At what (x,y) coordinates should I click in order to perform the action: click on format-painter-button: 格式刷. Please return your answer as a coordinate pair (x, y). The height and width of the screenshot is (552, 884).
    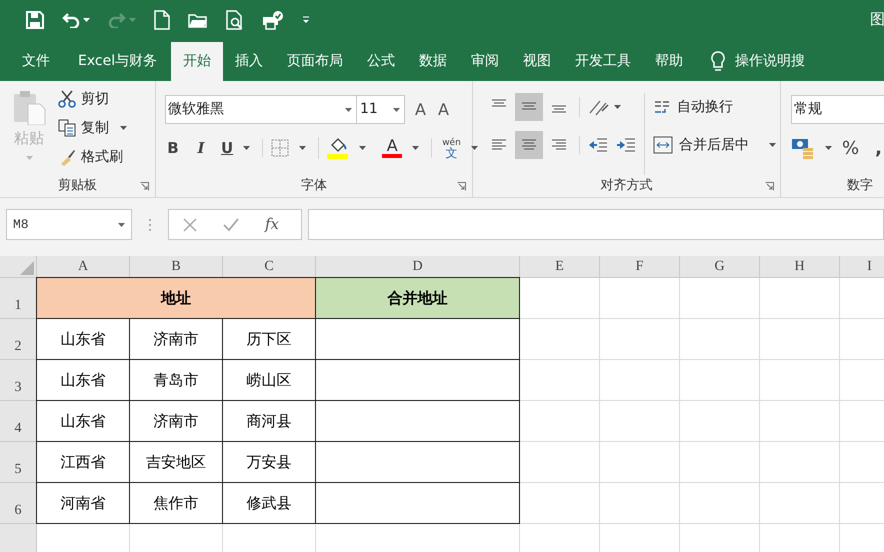
    Looking at the image, I should click on (102, 157).